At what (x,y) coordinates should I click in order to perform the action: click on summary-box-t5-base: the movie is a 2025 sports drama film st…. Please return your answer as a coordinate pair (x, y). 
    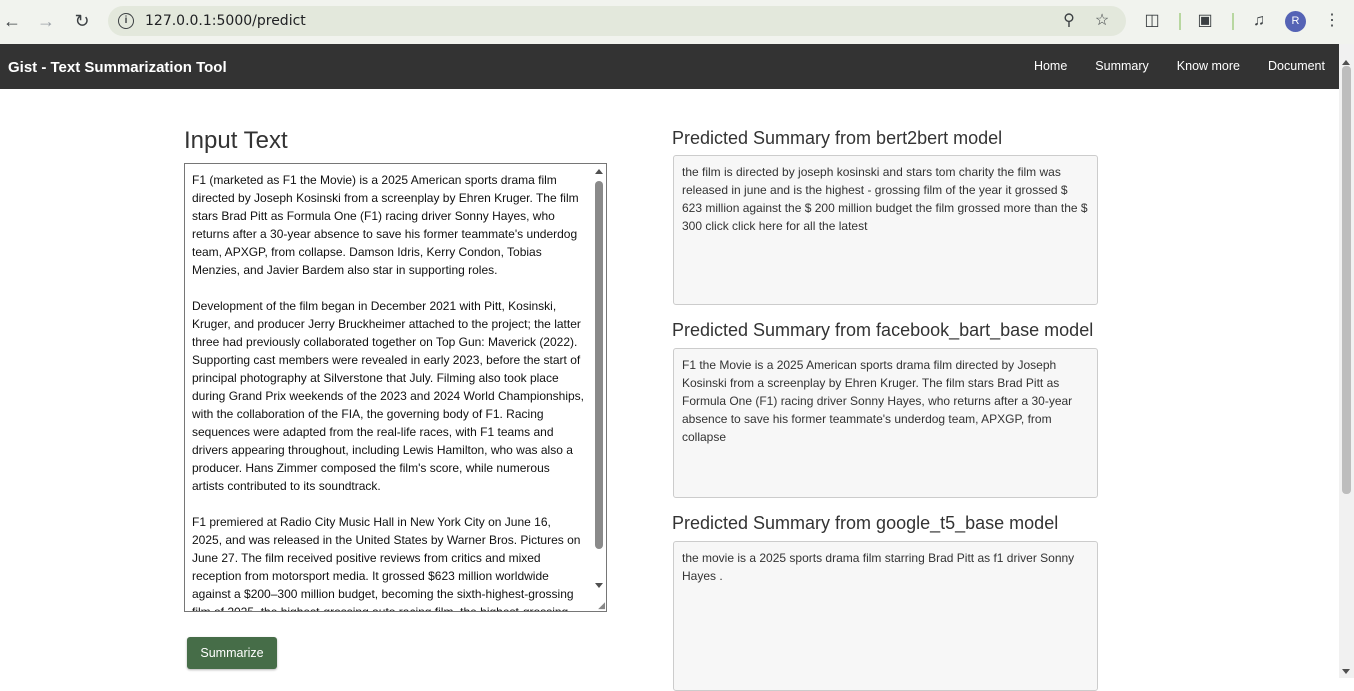
    Looking at the image, I should click on (885, 616).